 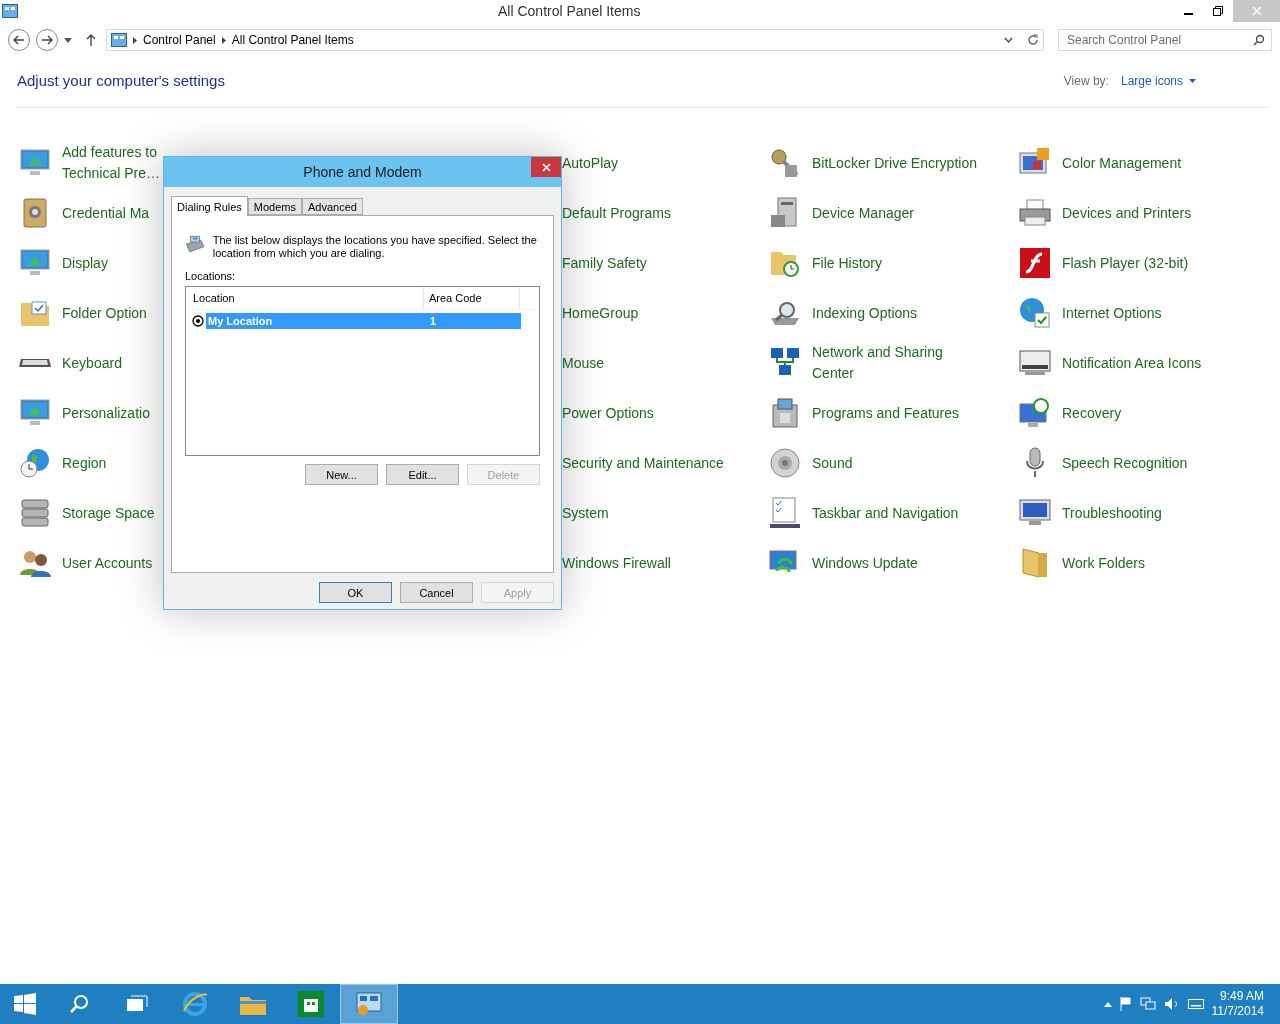 What do you see at coordinates (332, 206) in the screenshot?
I see `tab: Advanced` at bounding box center [332, 206].